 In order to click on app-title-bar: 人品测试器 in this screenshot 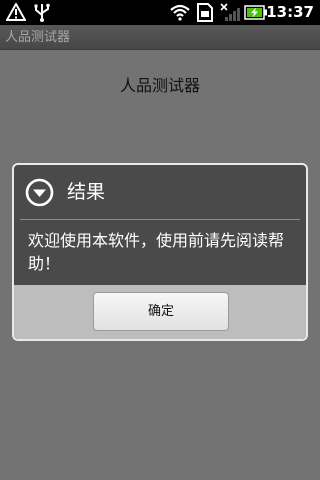, I will do `click(160, 37)`.